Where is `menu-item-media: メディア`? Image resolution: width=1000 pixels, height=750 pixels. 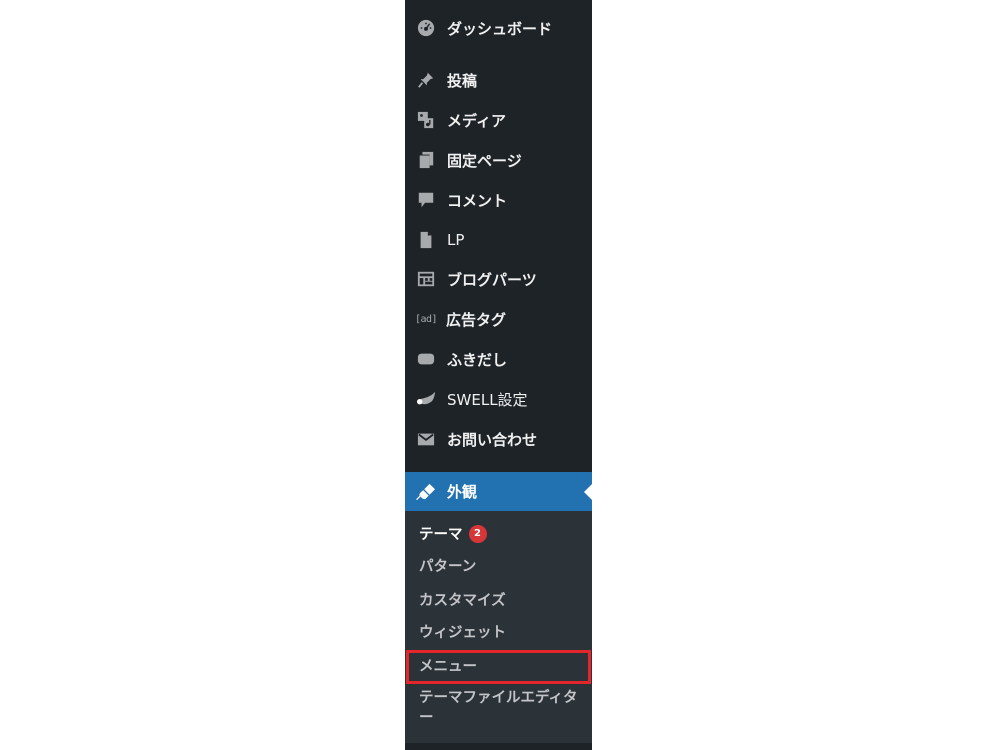
menu-item-media: メディア is located at coordinates (498, 120).